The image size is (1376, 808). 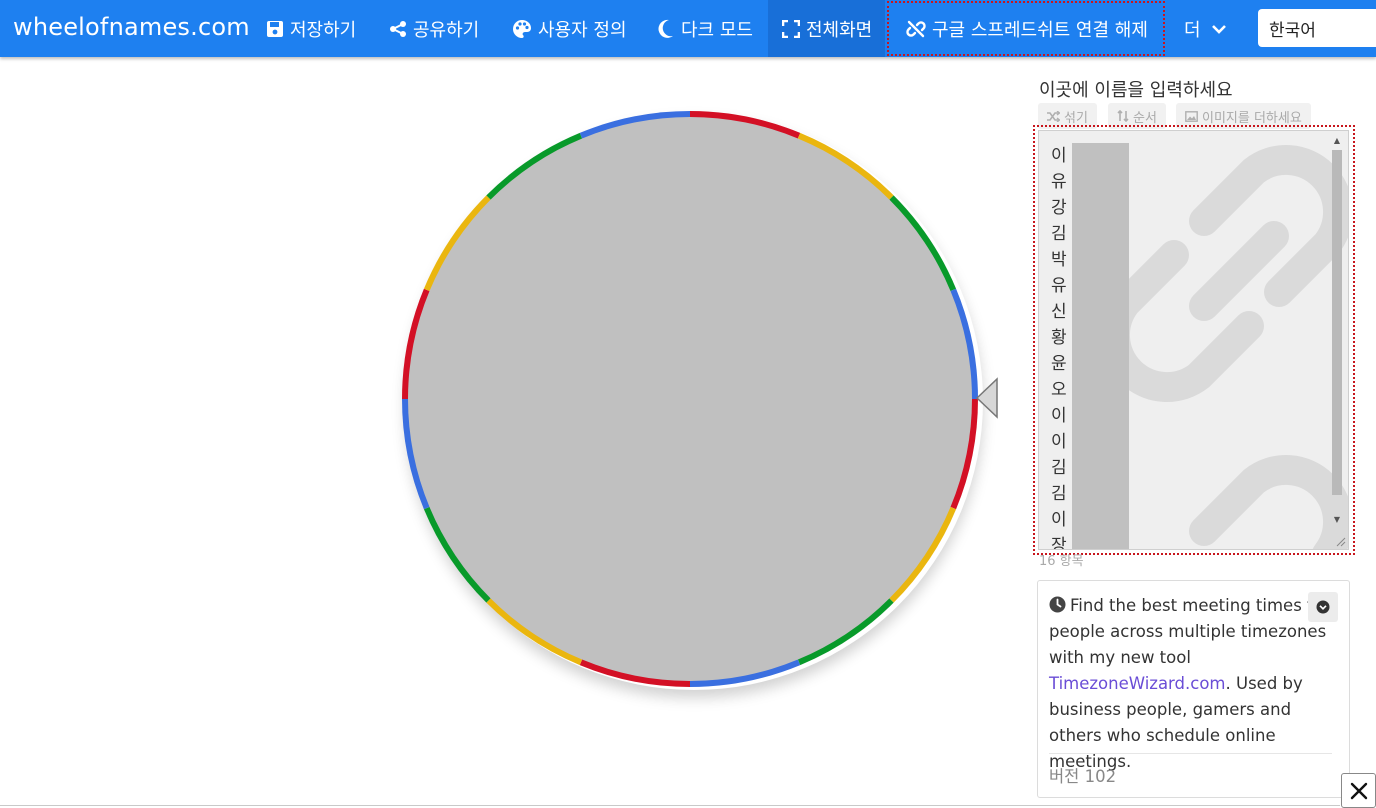 What do you see at coordinates (1061, 561) in the screenshot?
I see `entry-count: 16 항목` at bounding box center [1061, 561].